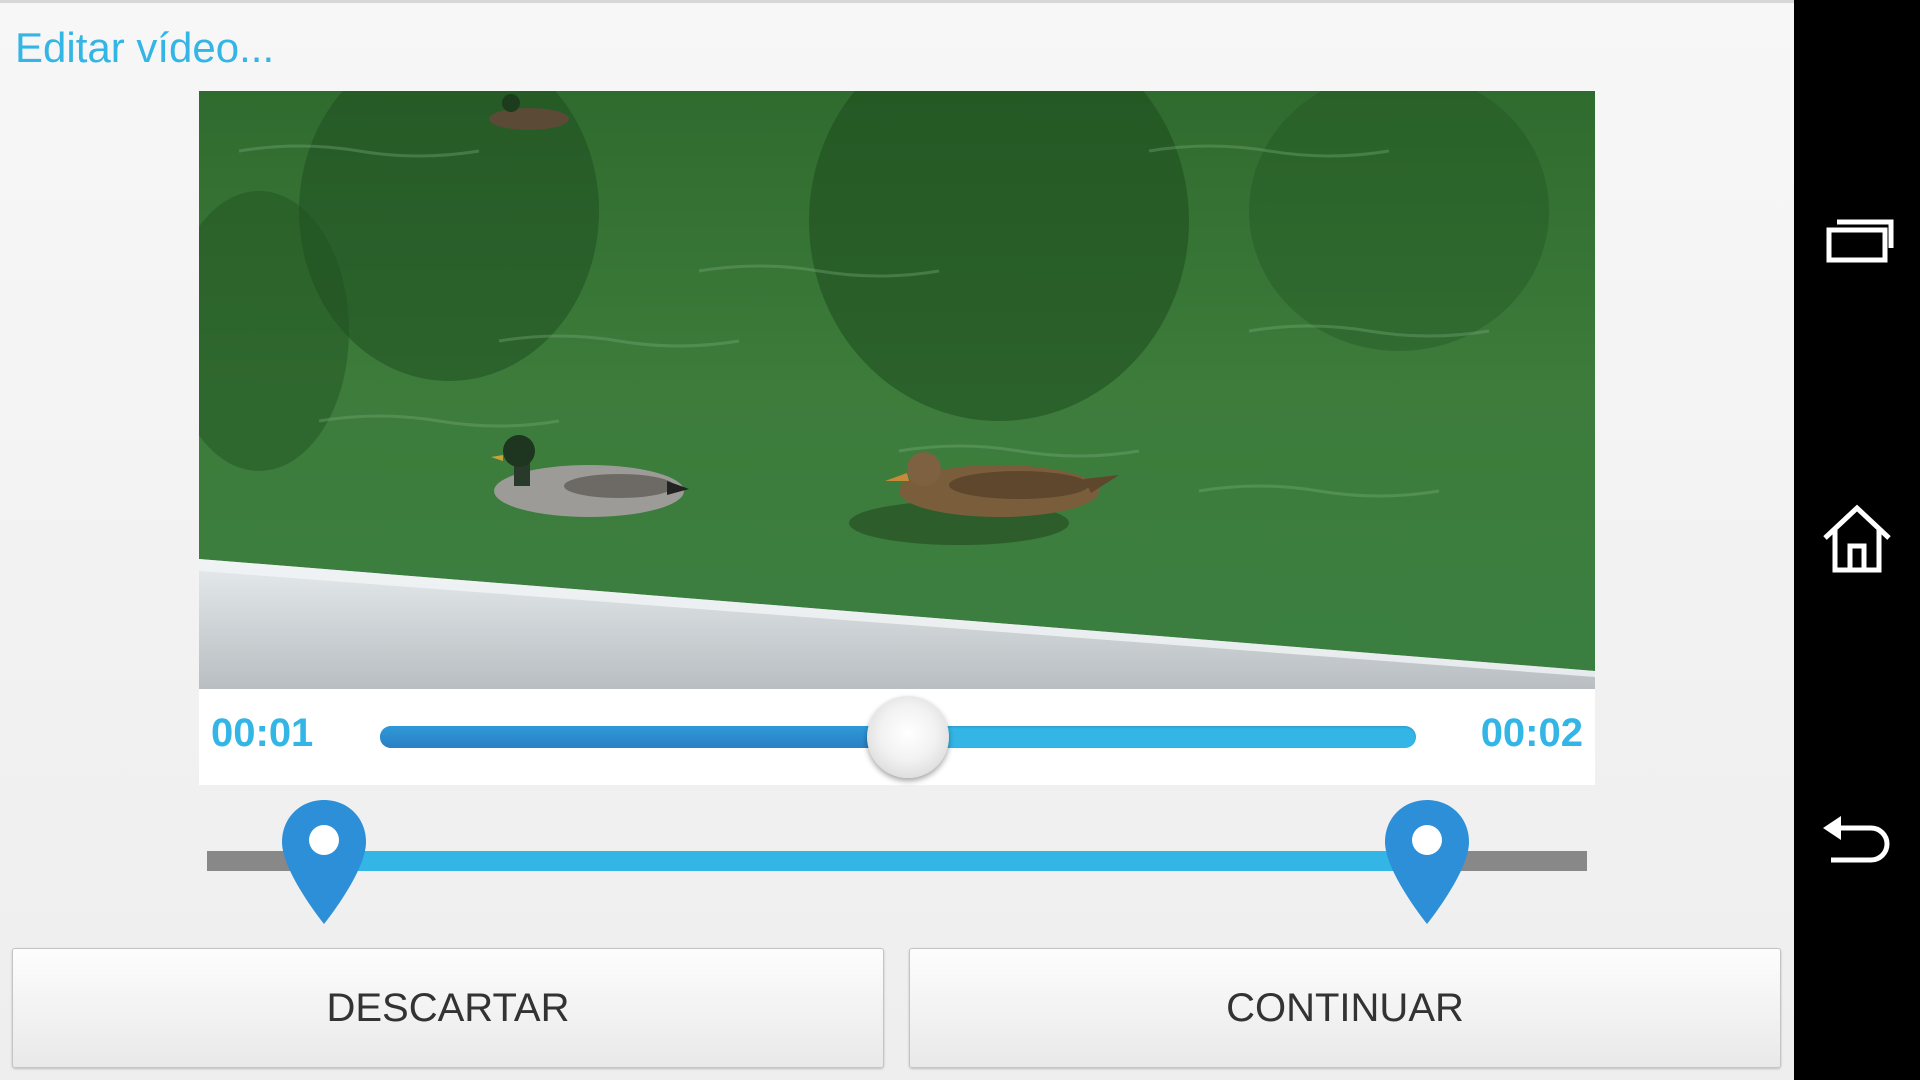 This screenshot has width=1920, height=1080. Describe the element at coordinates (448, 1008) in the screenshot. I see `discard-button: DESCARTAR` at that location.